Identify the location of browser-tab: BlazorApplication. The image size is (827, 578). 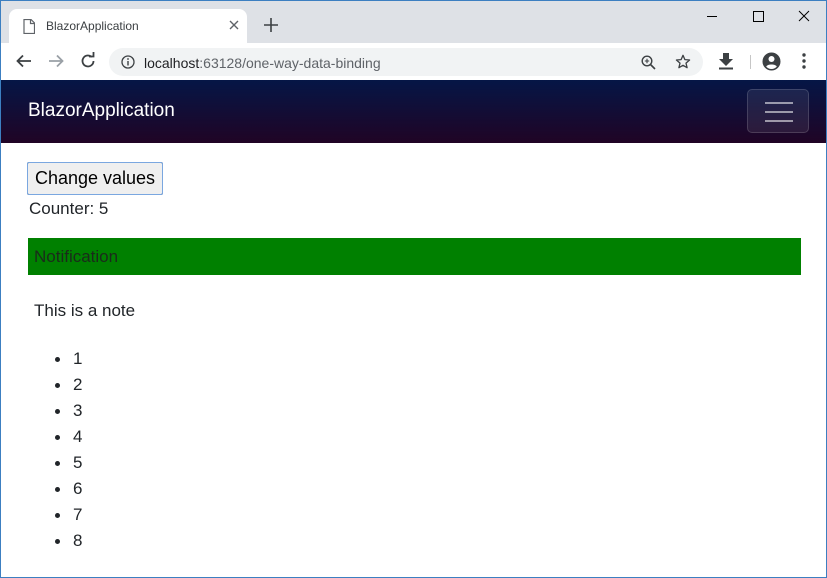
(128, 26).